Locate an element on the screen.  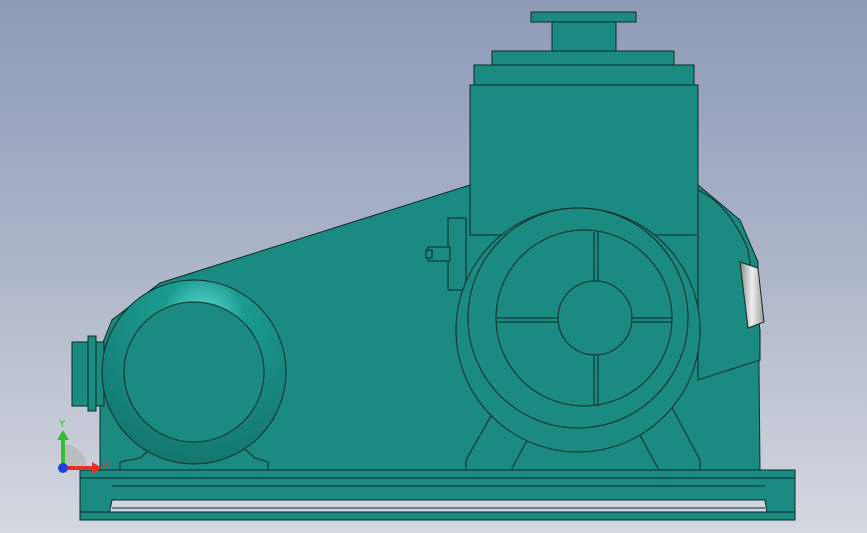
outlet-pipe is located at coordinates (584, 37).